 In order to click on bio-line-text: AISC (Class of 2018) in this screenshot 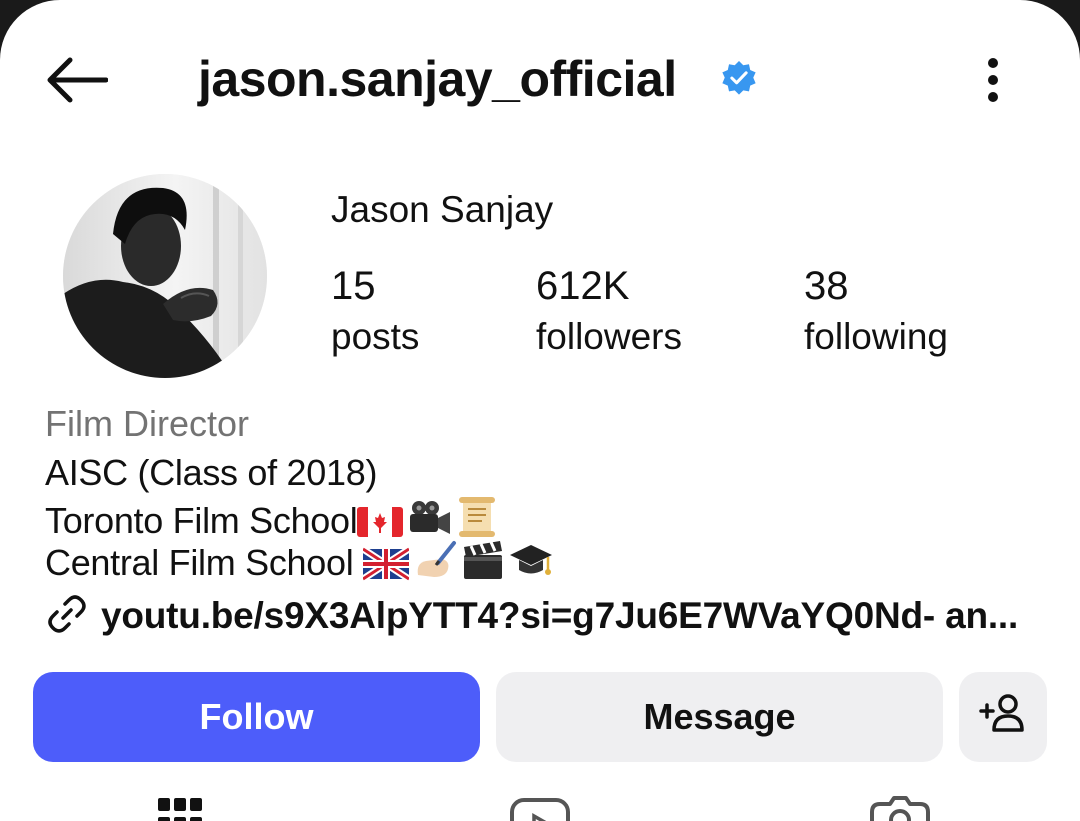, I will do `click(211, 472)`.